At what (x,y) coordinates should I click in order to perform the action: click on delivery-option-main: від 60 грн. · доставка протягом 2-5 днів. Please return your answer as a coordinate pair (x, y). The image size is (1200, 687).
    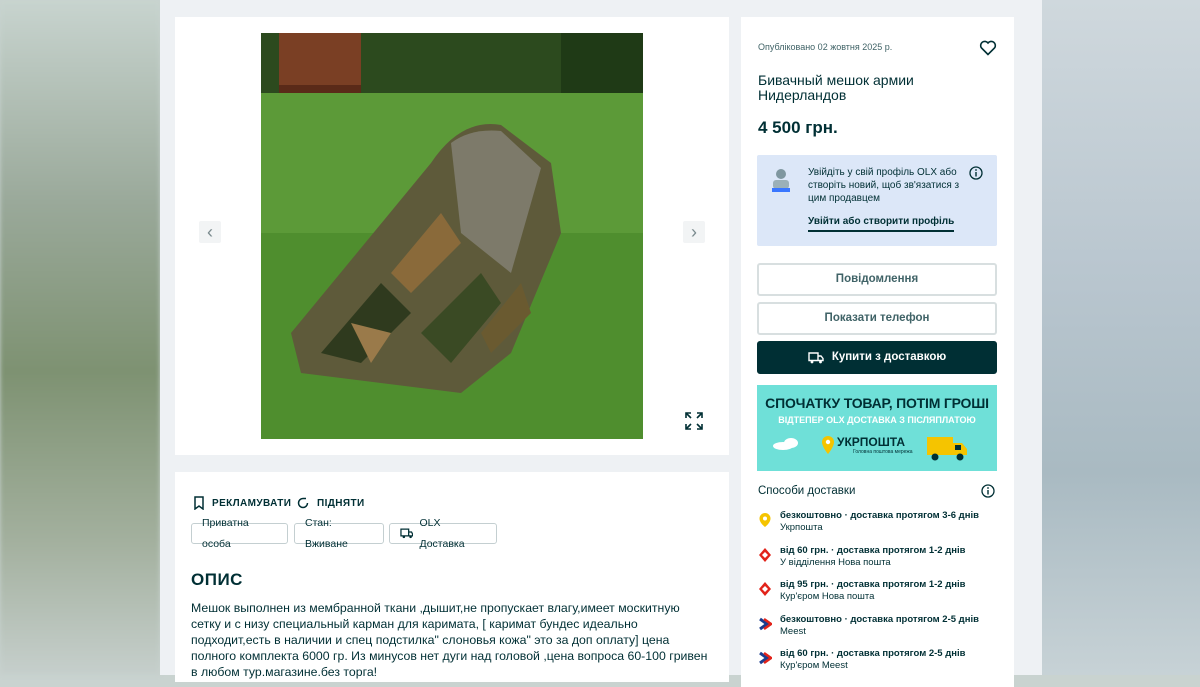
    Looking at the image, I should click on (873, 653).